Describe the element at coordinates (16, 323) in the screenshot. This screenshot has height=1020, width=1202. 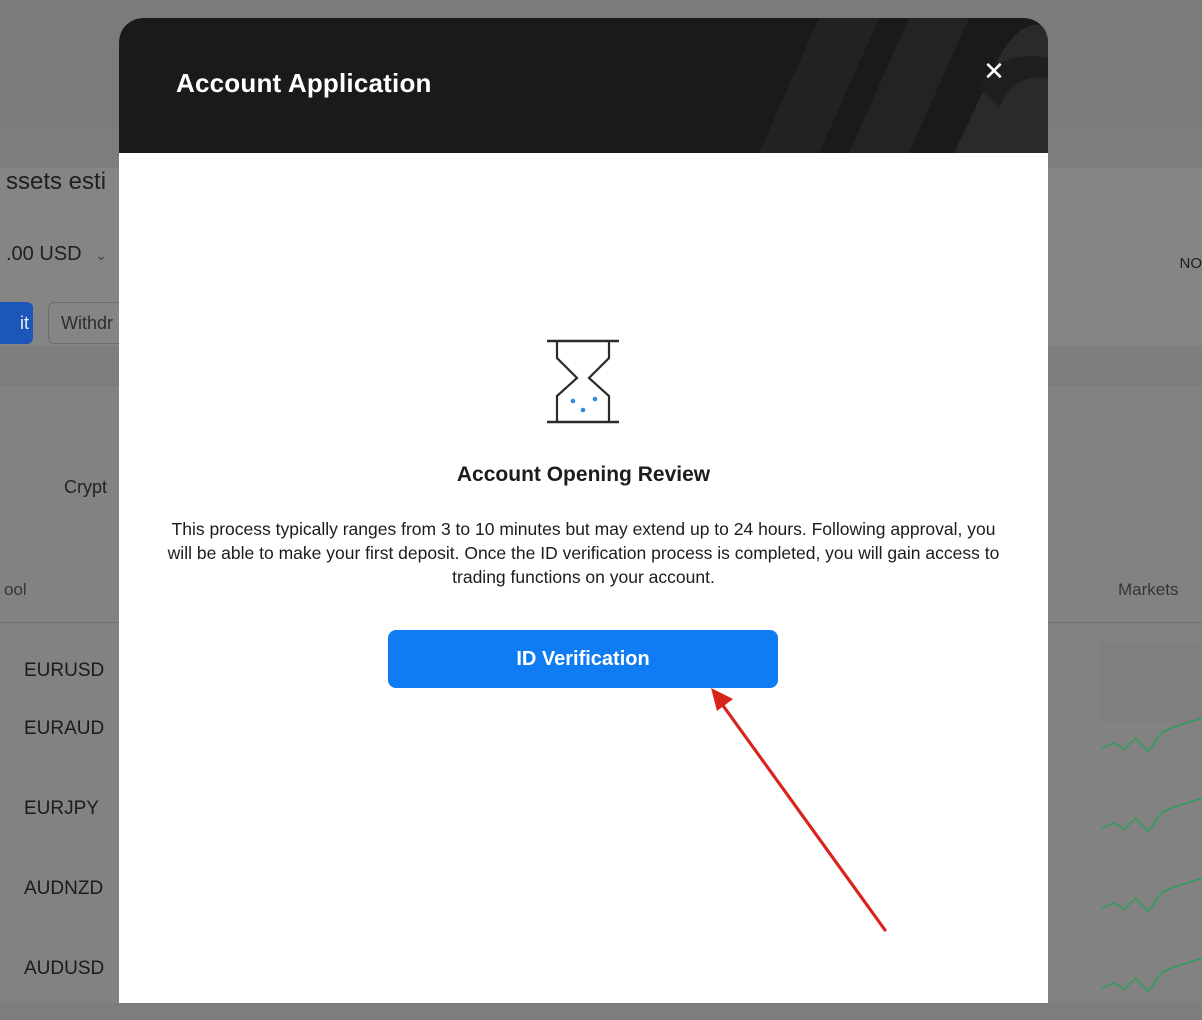
I see `deposit-button: it` at that location.